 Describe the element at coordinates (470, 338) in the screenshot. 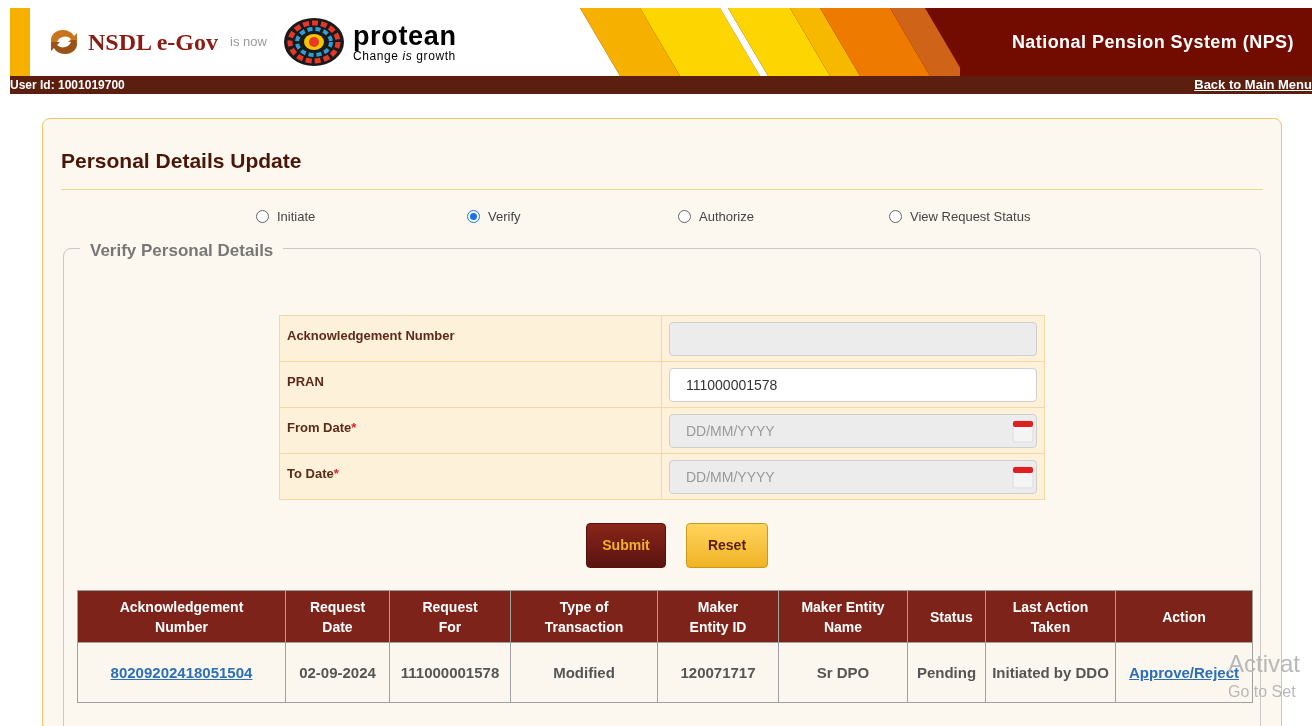

I see `form-label: Acknowledgement Number` at that location.